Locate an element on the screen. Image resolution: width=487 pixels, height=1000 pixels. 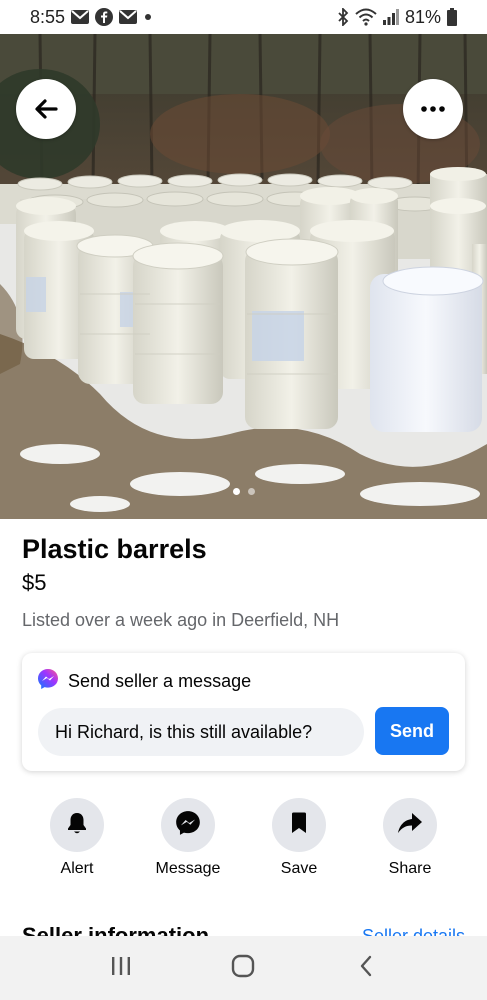
save-action: Save is located at coordinates (299, 838).